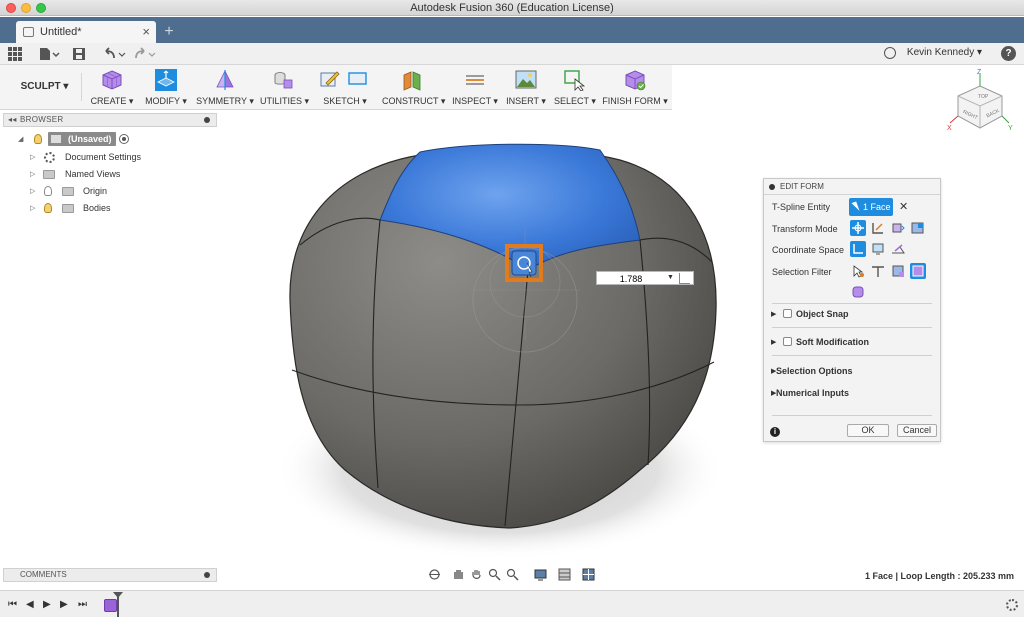 Image resolution: width=1024 pixels, height=617 pixels. I want to click on browser-item-label: Bodies, so click(97, 208).